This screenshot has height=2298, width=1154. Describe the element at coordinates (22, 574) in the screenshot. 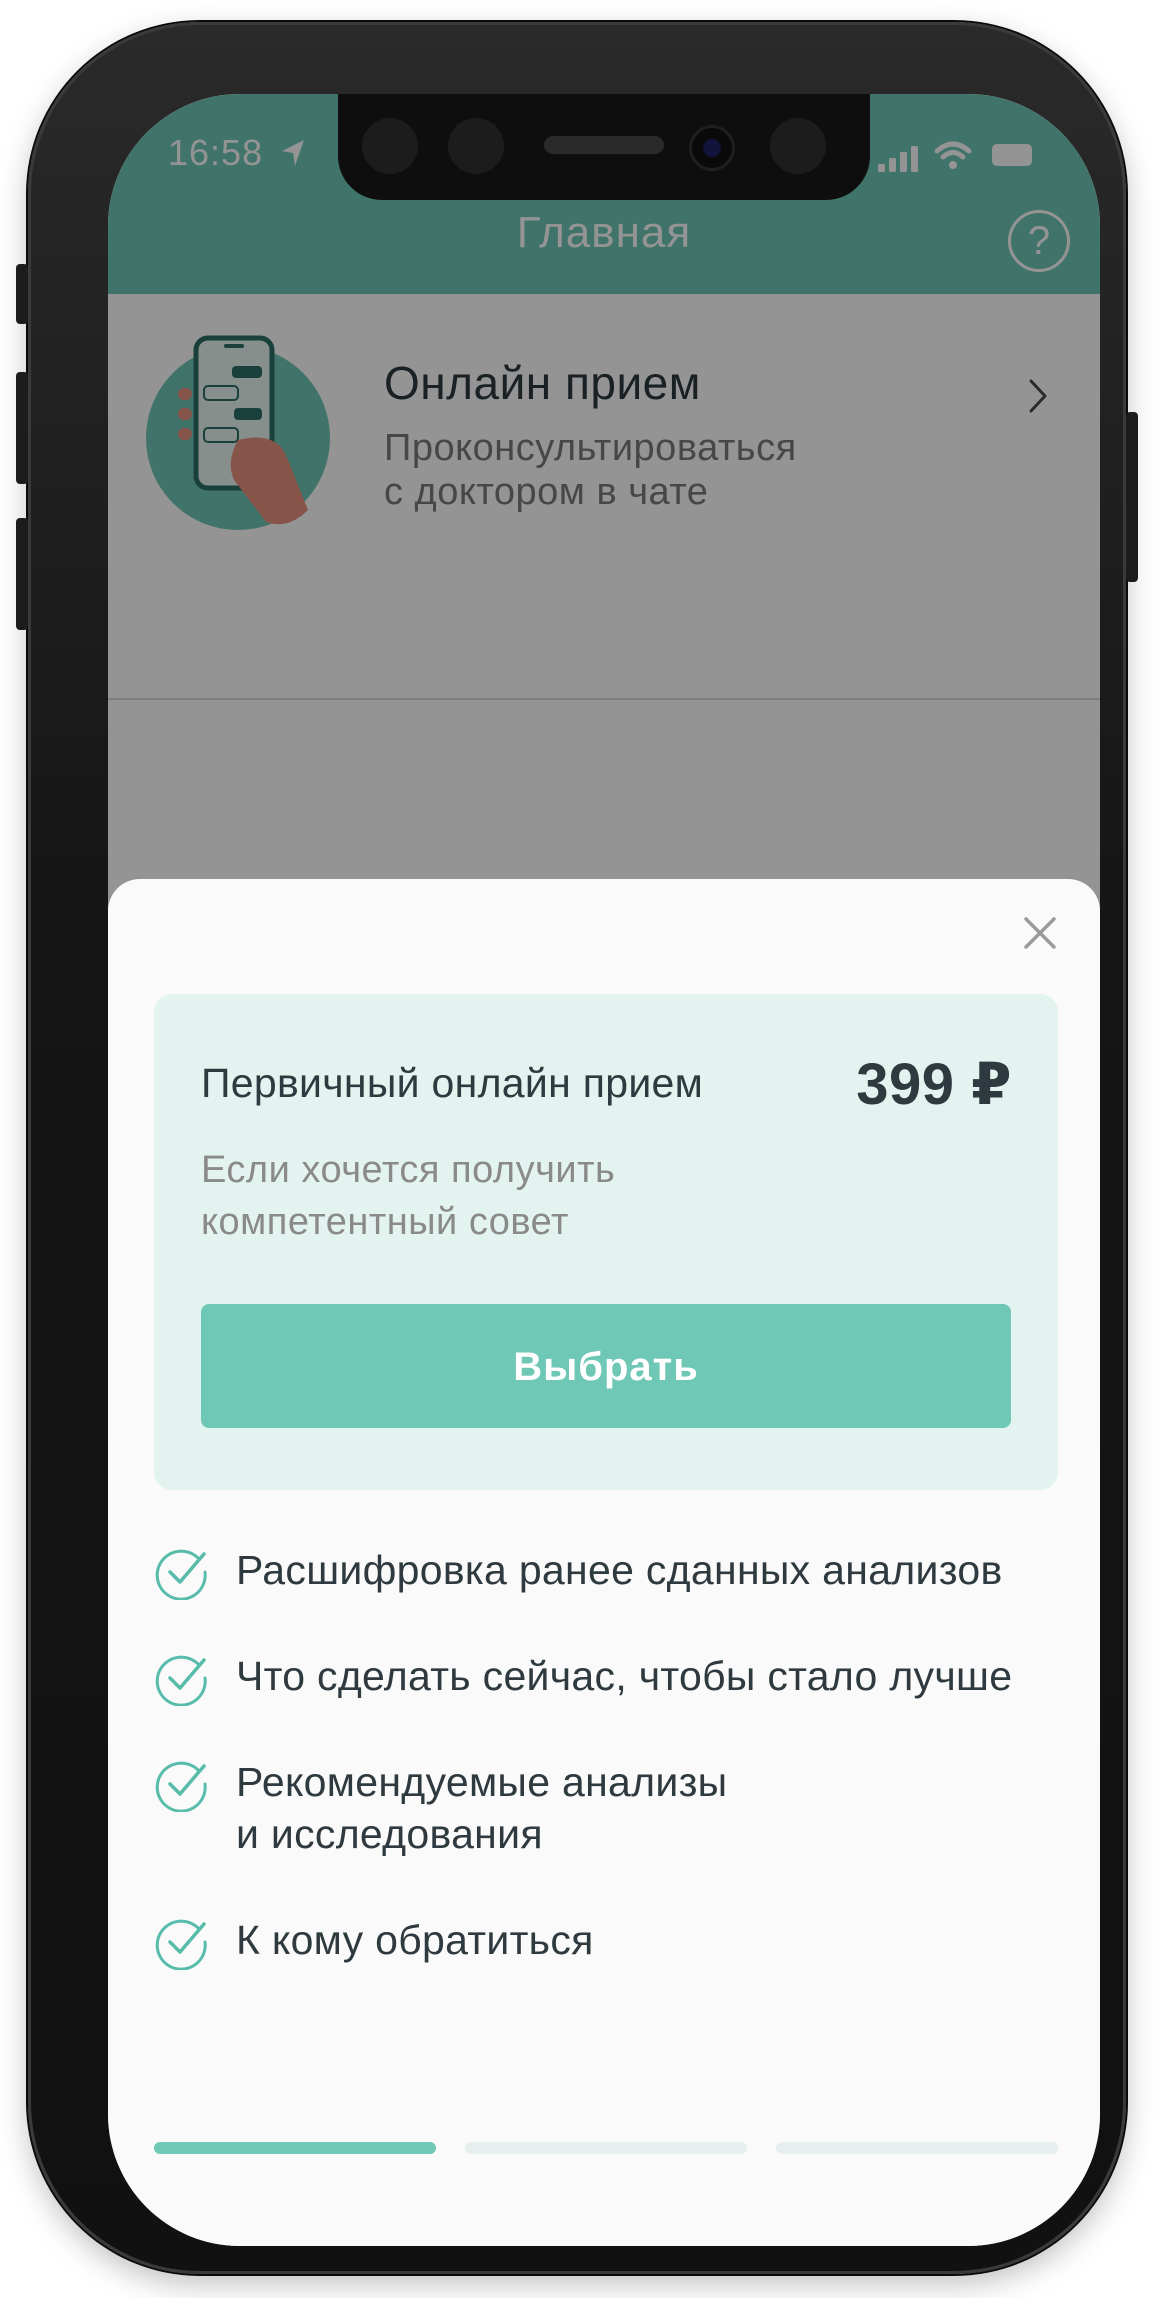

I see `volume-down-button` at that location.